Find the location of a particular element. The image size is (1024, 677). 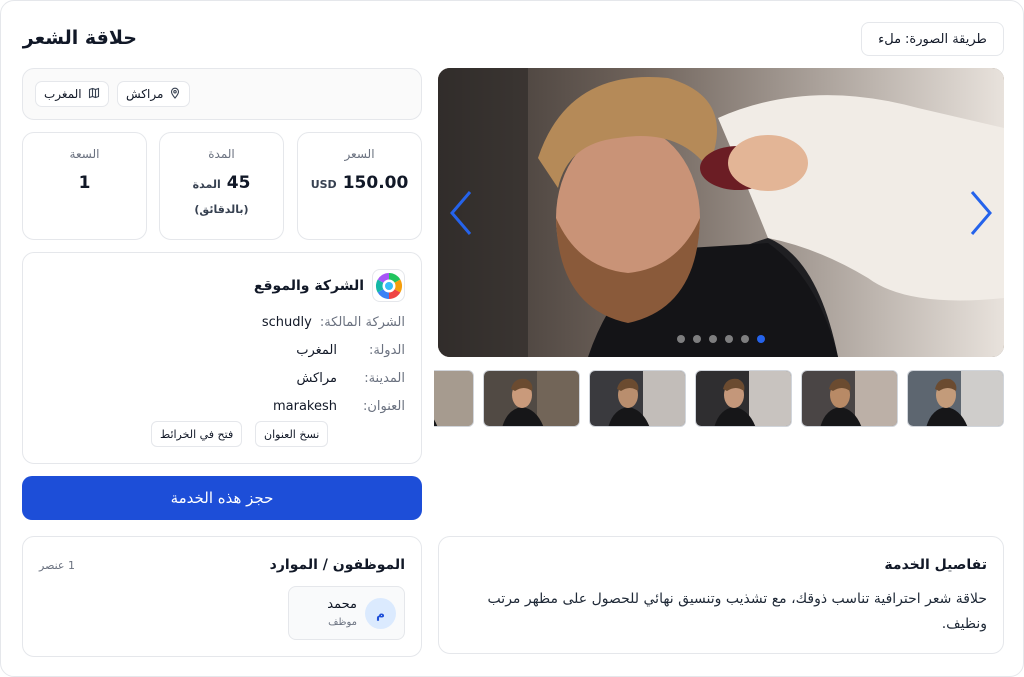

city-label: المدينة: is located at coordinates (384, 378).